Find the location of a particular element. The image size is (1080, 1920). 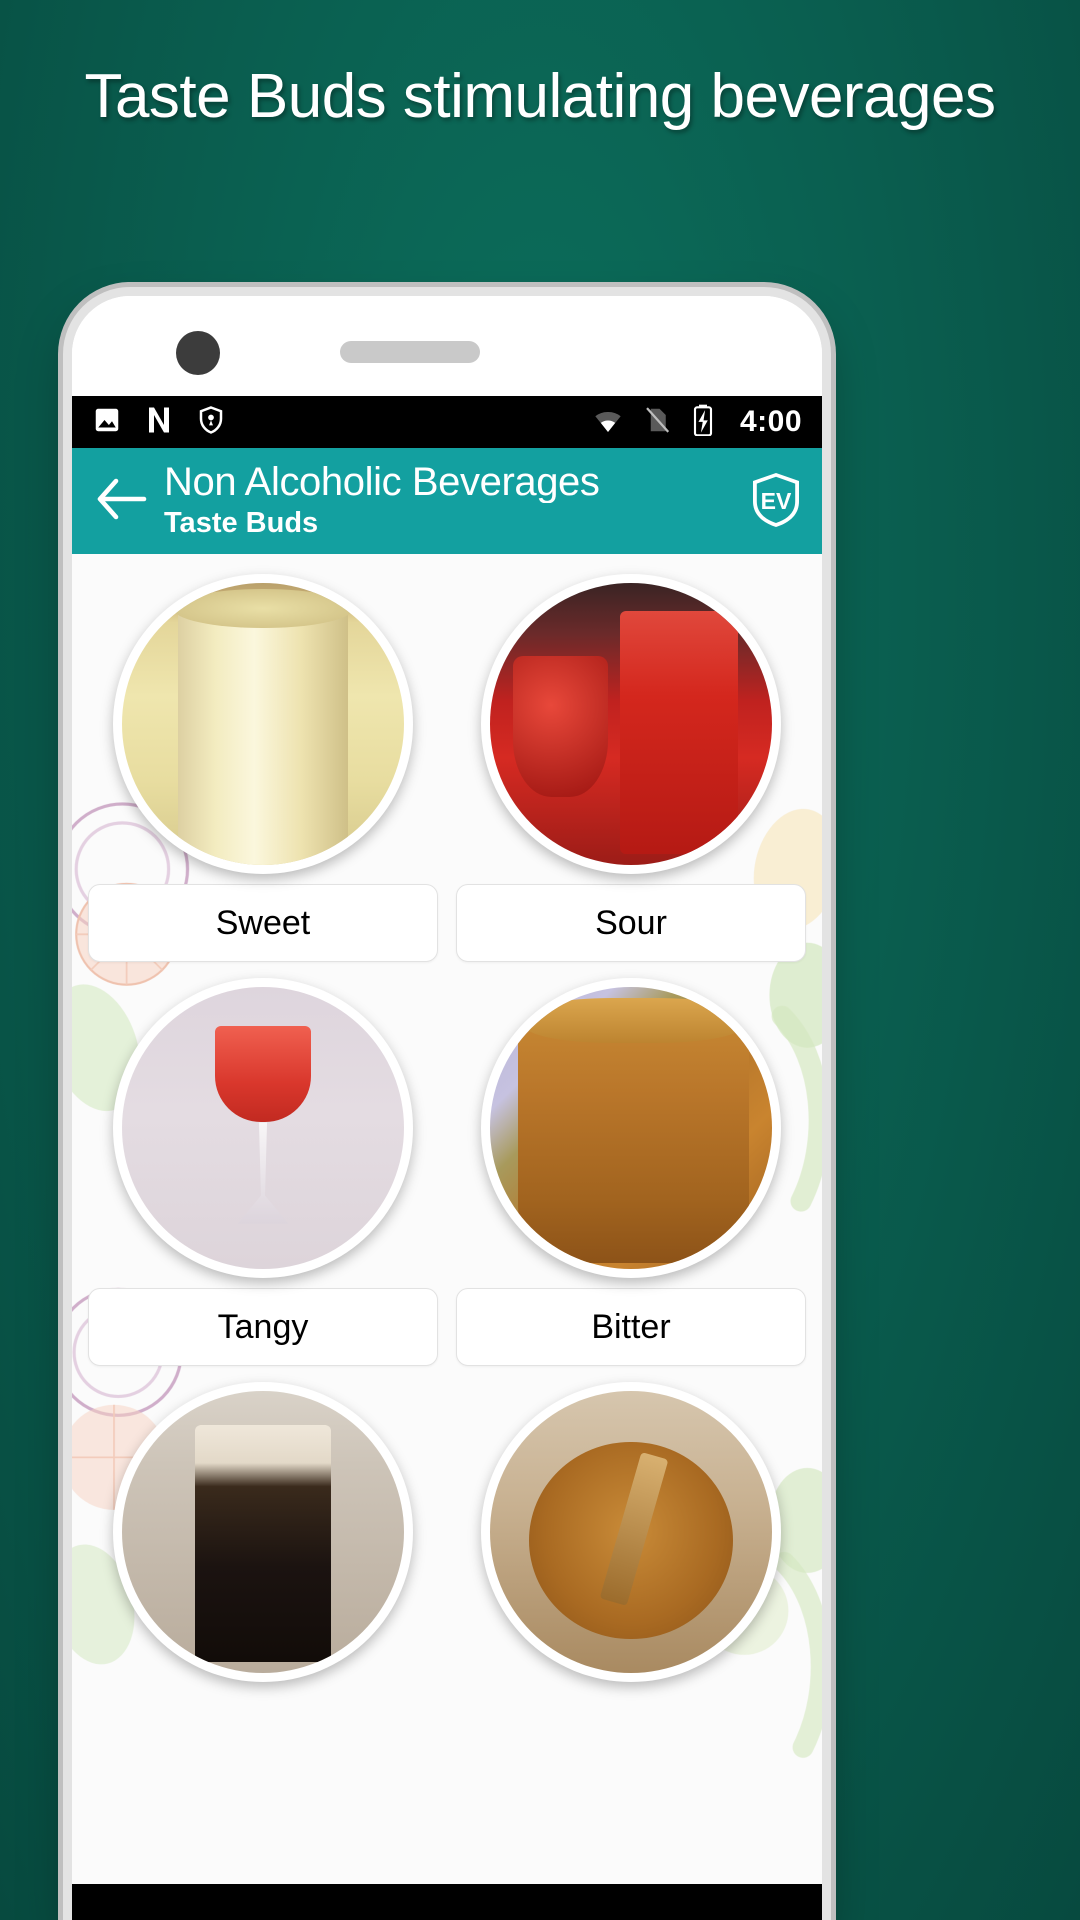

category-label: Tangy is located at coordinates (263, 1326).